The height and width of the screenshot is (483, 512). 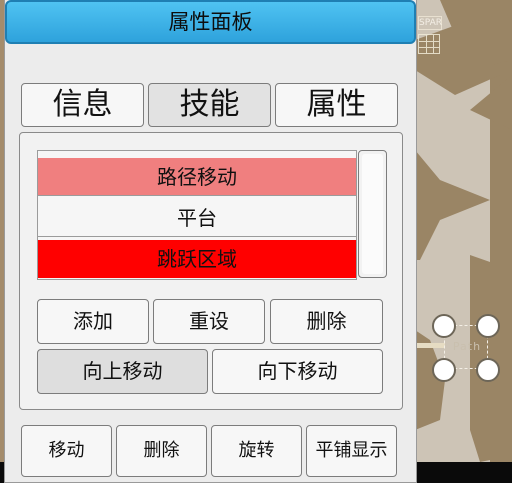 I want to click on panel-title: 属性面板, so click(x=210, y=22).